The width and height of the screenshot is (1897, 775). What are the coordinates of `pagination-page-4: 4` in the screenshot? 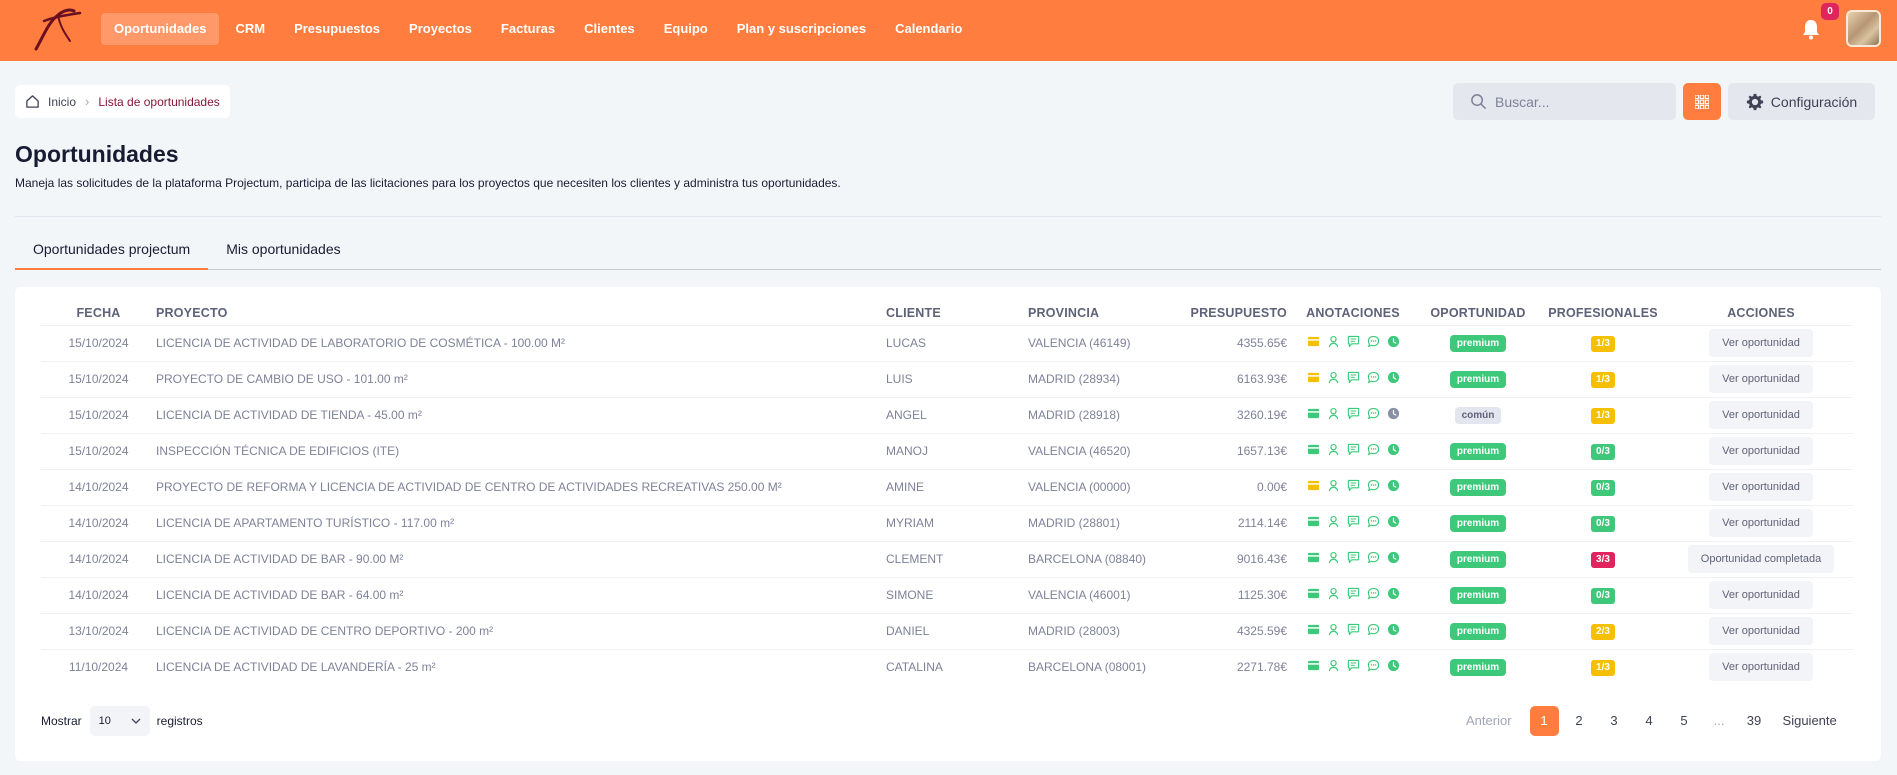 It's located at (1649, 721).